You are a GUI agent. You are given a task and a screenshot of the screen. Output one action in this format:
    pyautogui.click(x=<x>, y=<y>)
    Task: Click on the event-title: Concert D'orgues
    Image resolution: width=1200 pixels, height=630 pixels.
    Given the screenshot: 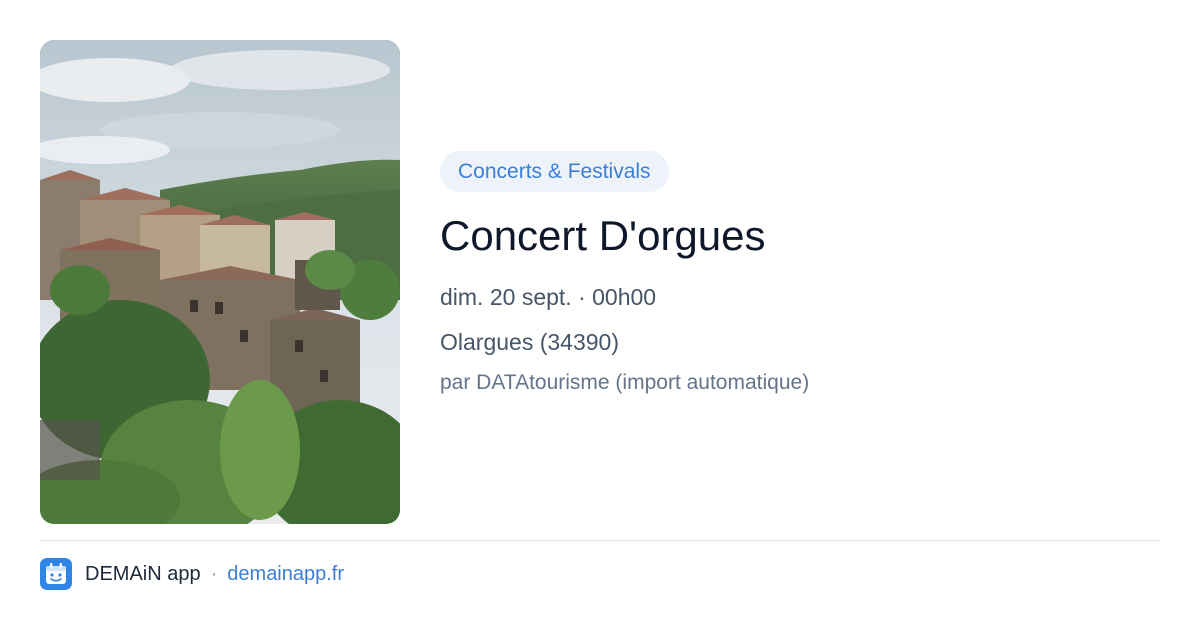 What is the action you would take?
    pyautogui.click(x=603, y=235)
    